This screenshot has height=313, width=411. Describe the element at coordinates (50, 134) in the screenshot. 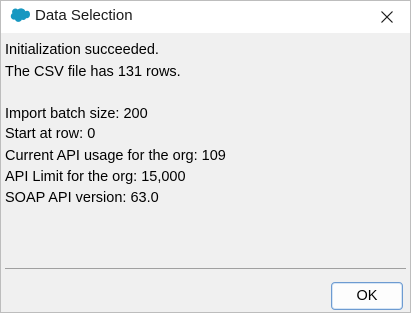

I see `start-row-text: Start at row: 0` at that location.